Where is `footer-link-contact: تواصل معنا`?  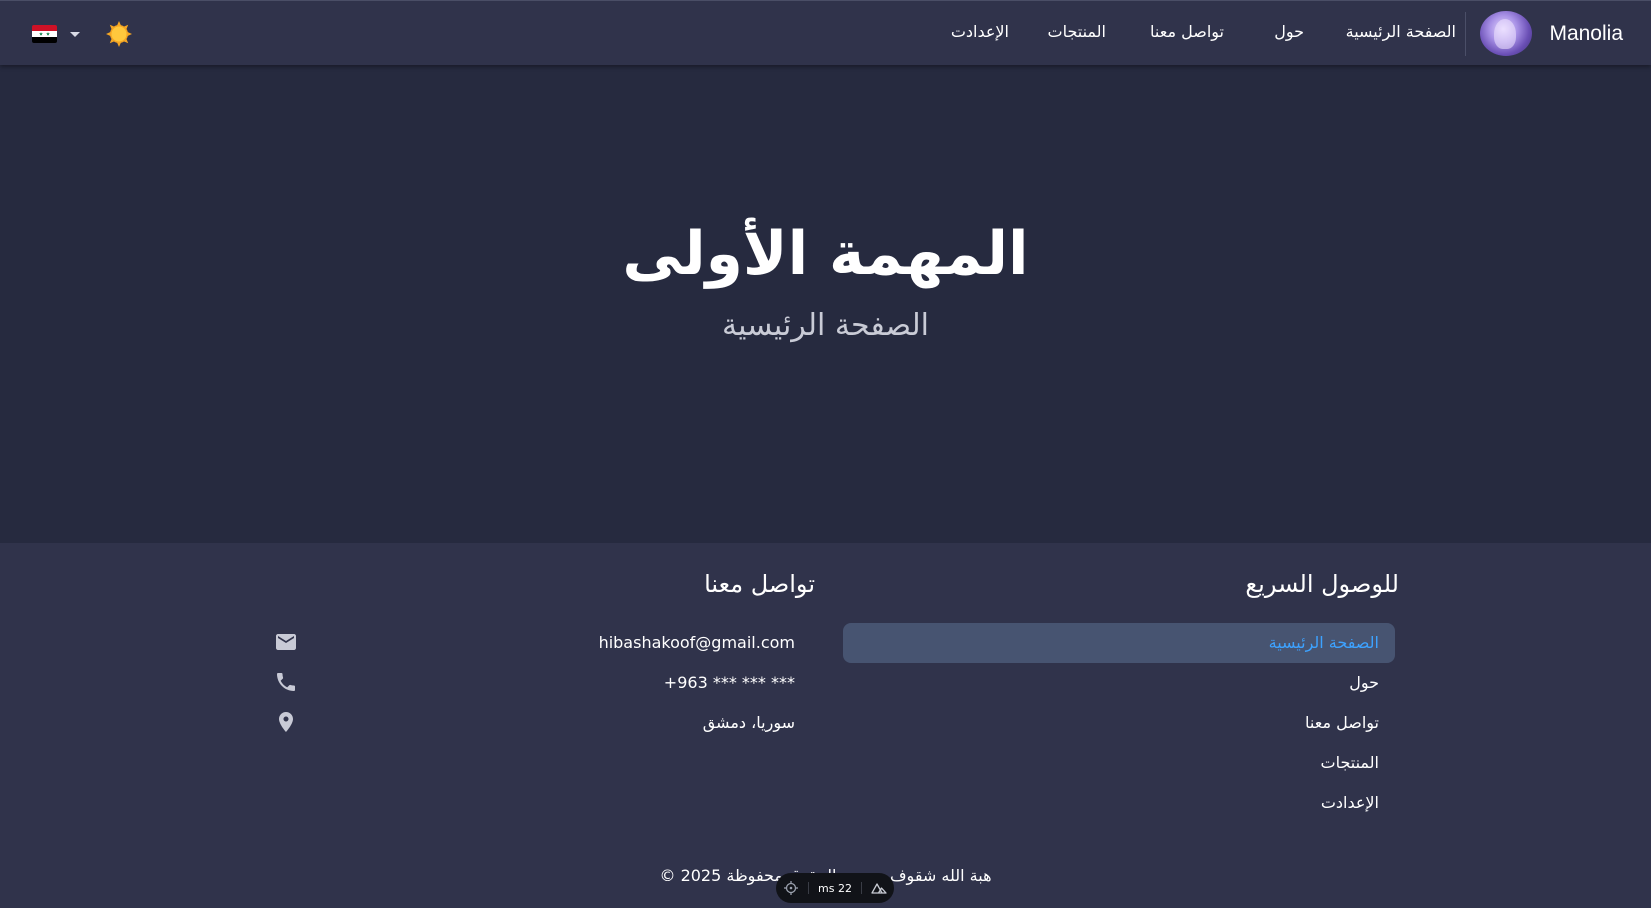
footer-link-contact: تواصل معنا is located at coordinates (1119, 723).